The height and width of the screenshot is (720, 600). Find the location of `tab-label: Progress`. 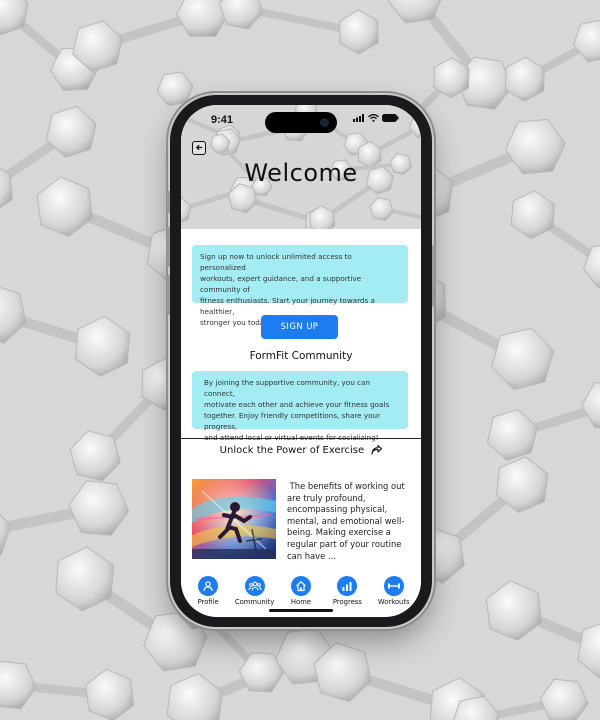

tab-label: Progress is located at coordinates (347, 602).